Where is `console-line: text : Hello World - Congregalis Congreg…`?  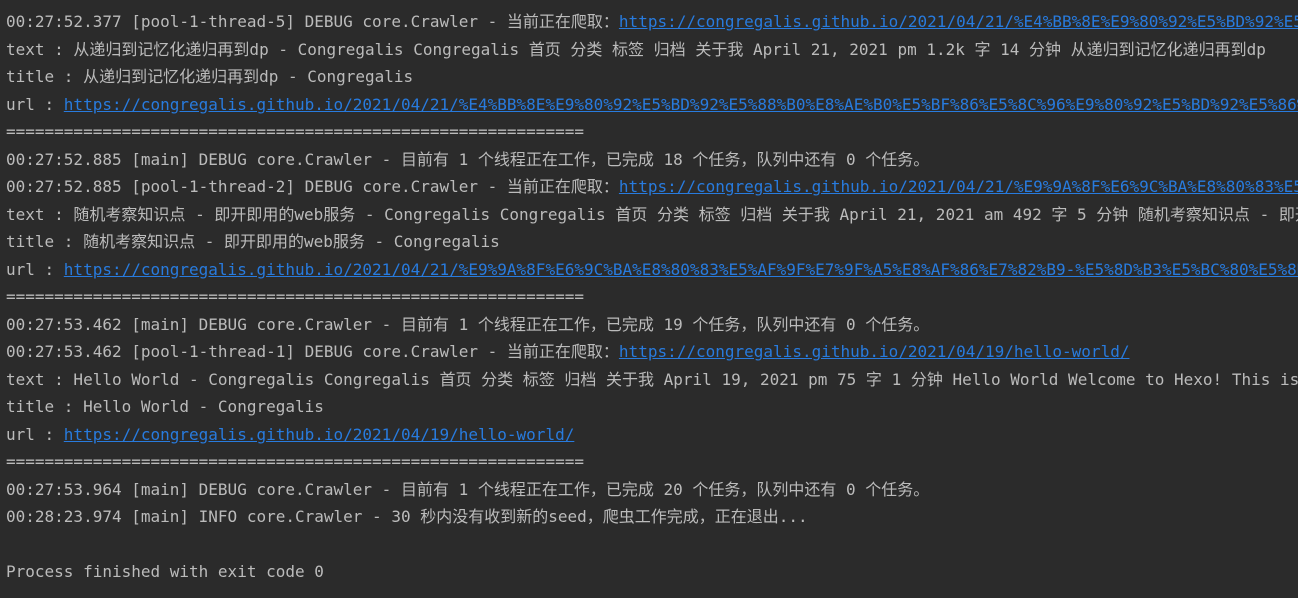 console-line: text : Hello World - Congregalis Congreg… is located at coordinates (652, 380).